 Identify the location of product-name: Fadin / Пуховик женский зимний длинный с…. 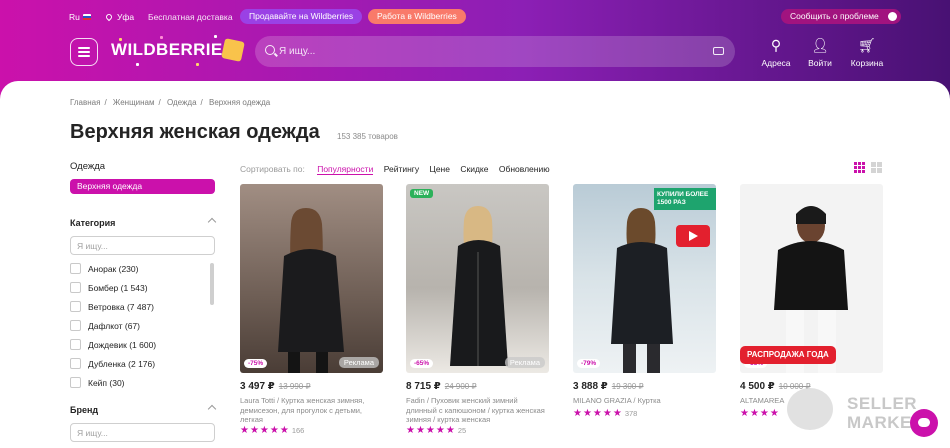
(477, 410).